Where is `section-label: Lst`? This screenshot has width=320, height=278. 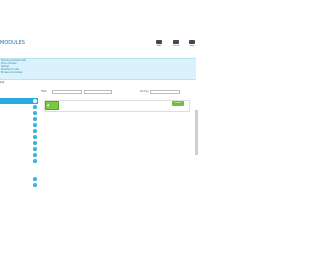
section-label: Lst is located at coordinates (2, 82).